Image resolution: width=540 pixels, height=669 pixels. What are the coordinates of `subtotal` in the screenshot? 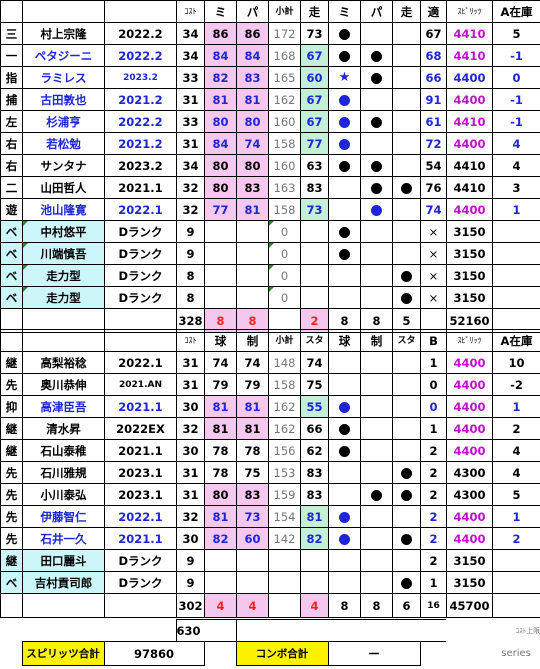 It's located at (284, 582).